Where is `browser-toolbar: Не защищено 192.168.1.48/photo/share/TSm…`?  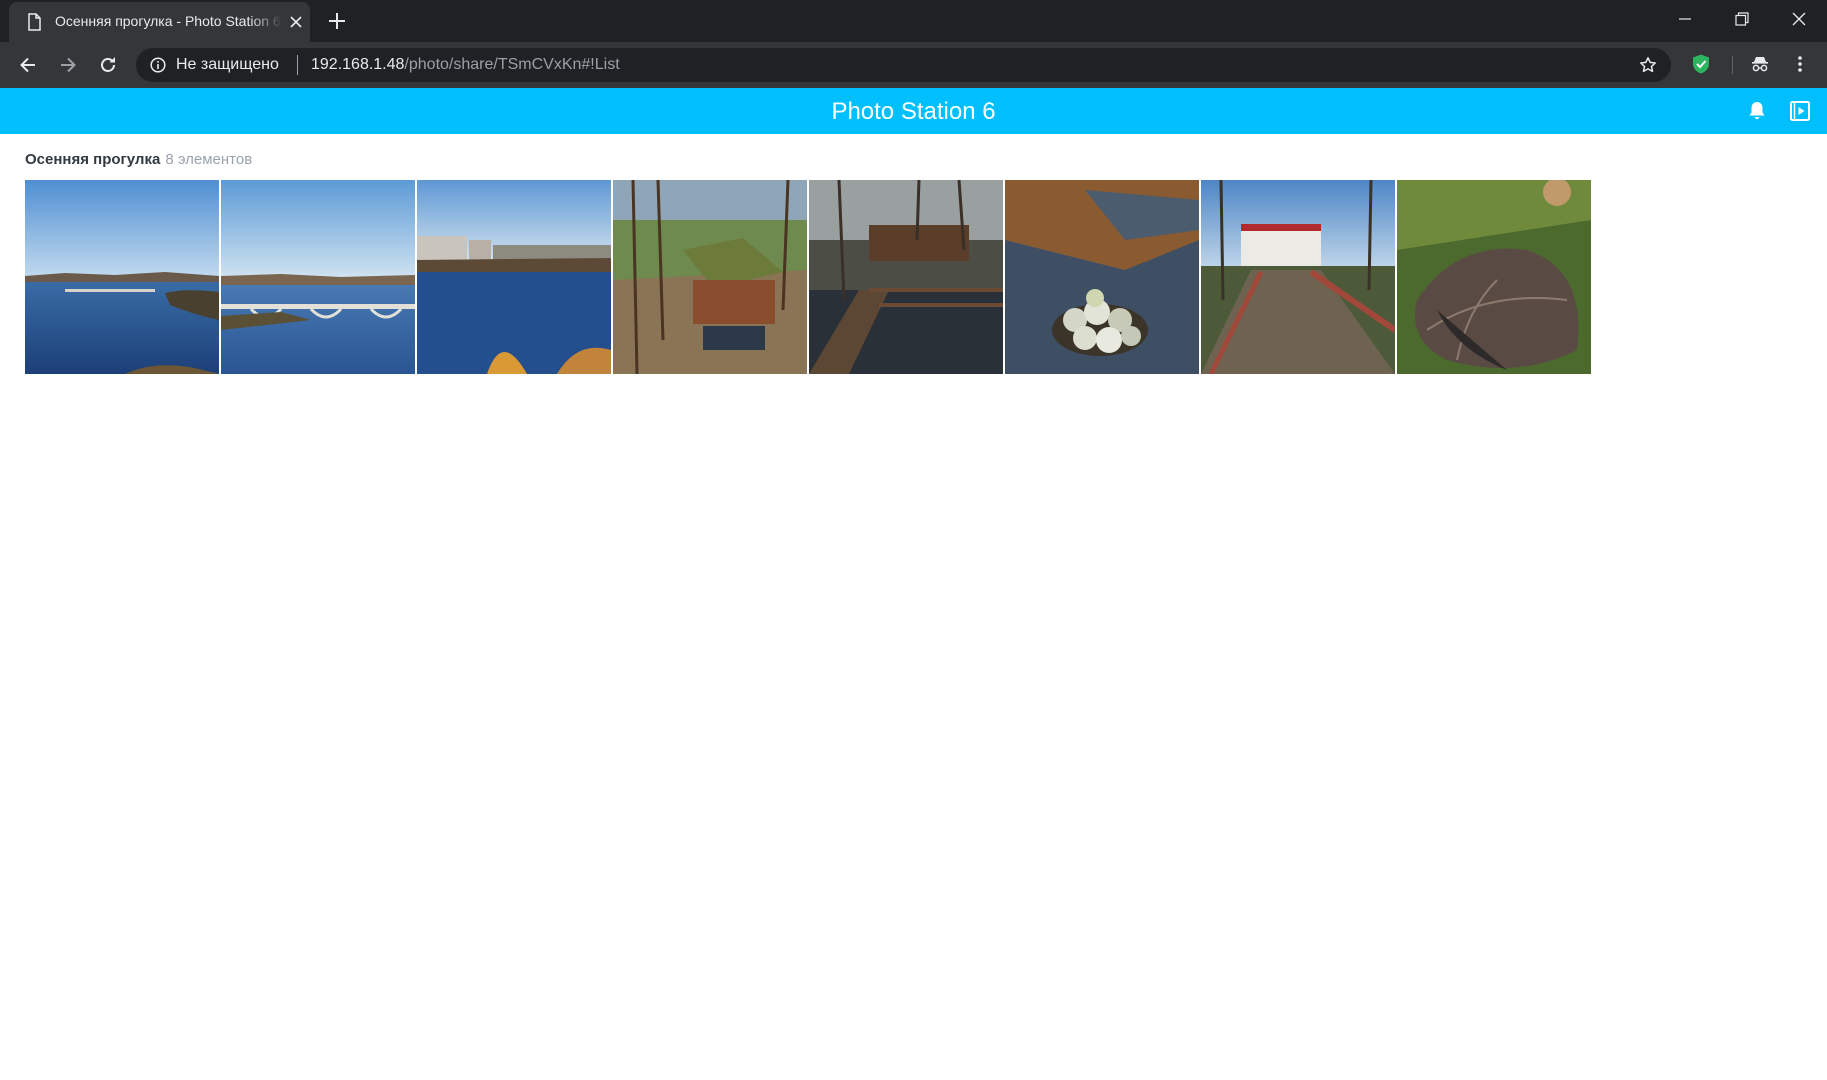
browser-toolbar: Не защищено 192.168.1.48/photo/share/TSm… is located at coordinates (913, 65).